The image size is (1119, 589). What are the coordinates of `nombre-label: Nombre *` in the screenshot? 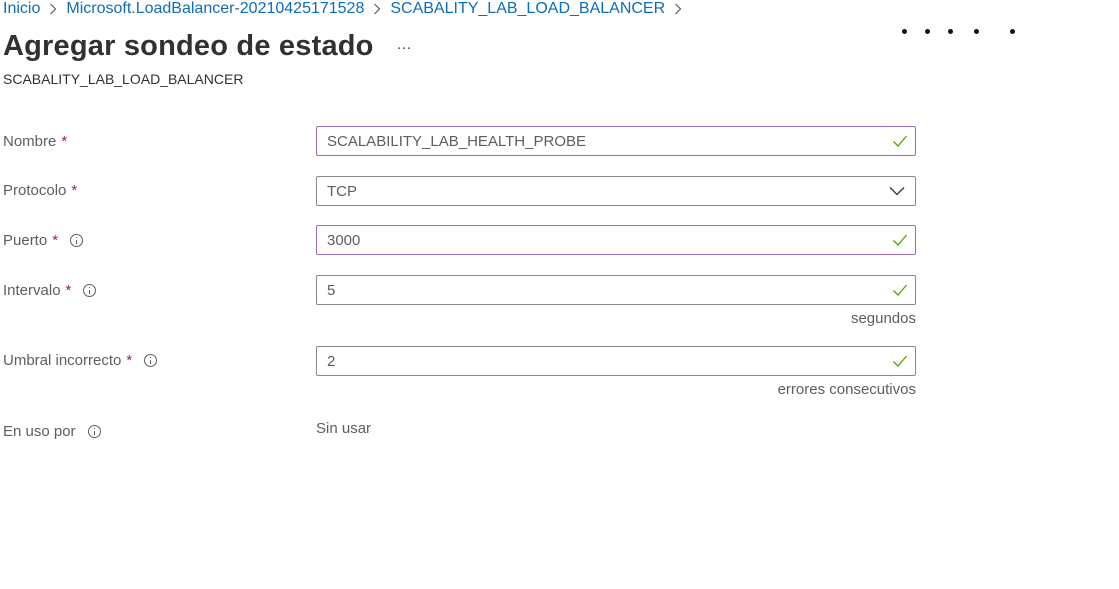 It's located at (35, 141).